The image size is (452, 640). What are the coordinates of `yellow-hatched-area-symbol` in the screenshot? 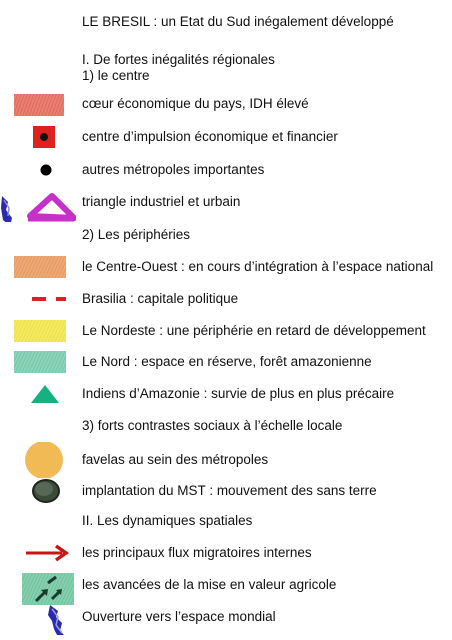 It's located at (40, 331).